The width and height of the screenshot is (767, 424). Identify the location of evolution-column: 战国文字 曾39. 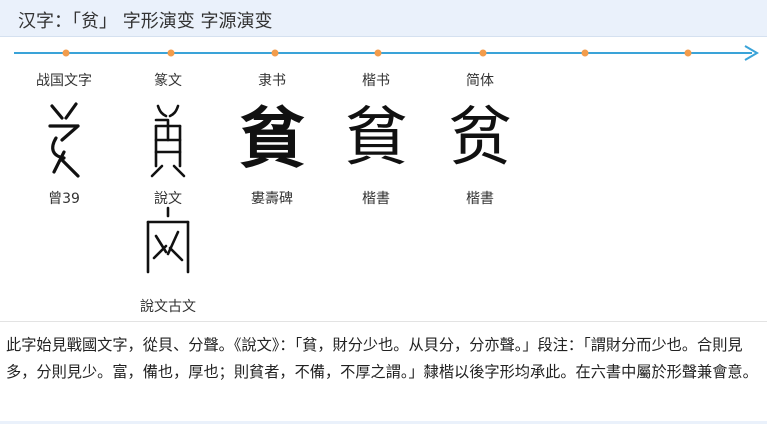
(64, 139).